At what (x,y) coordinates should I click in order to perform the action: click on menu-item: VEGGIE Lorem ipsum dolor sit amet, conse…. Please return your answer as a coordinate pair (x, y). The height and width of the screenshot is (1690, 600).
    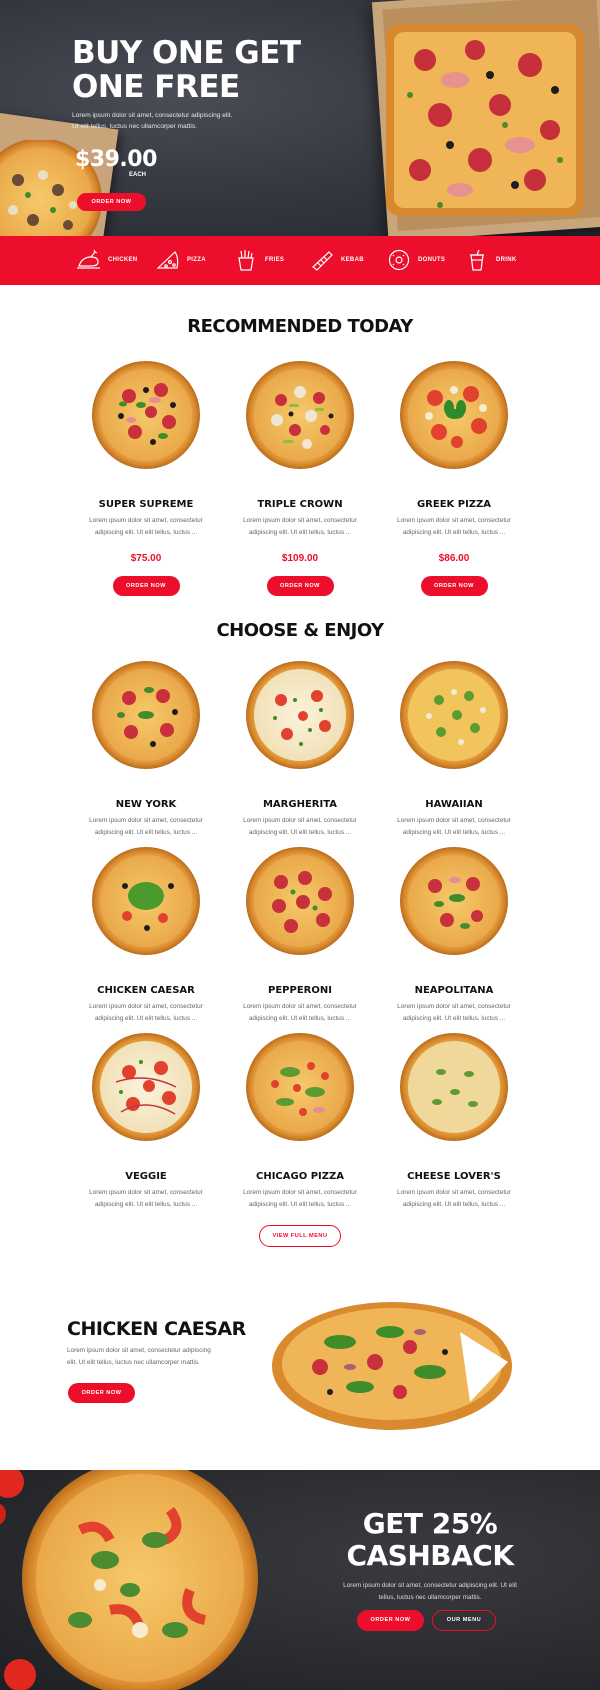
    Looking at the image, I should click on (146, 1121).